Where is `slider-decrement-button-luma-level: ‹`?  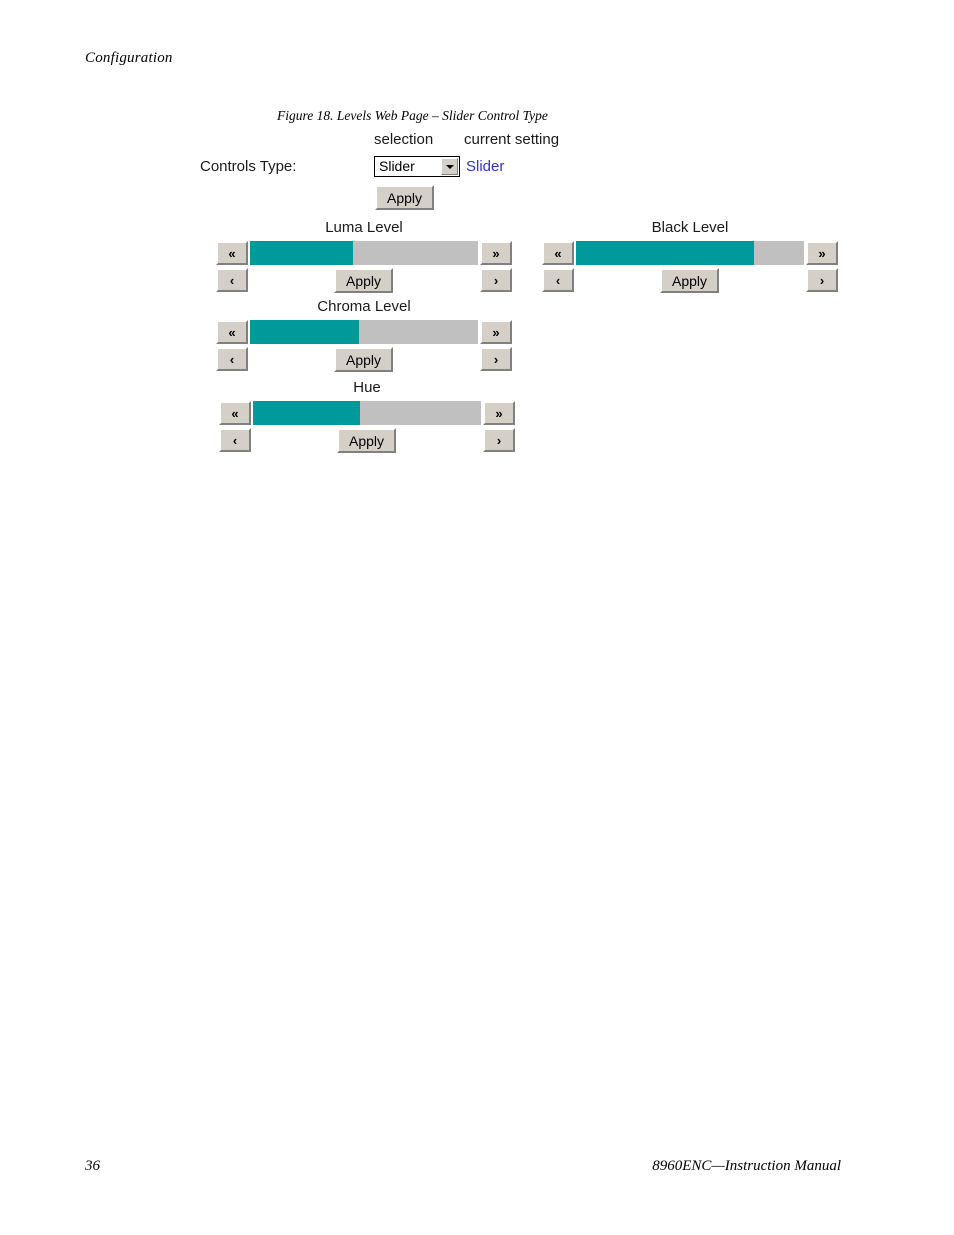 slider-decrement-button-luma-level: ‹ is located at coordinates (232, 280).